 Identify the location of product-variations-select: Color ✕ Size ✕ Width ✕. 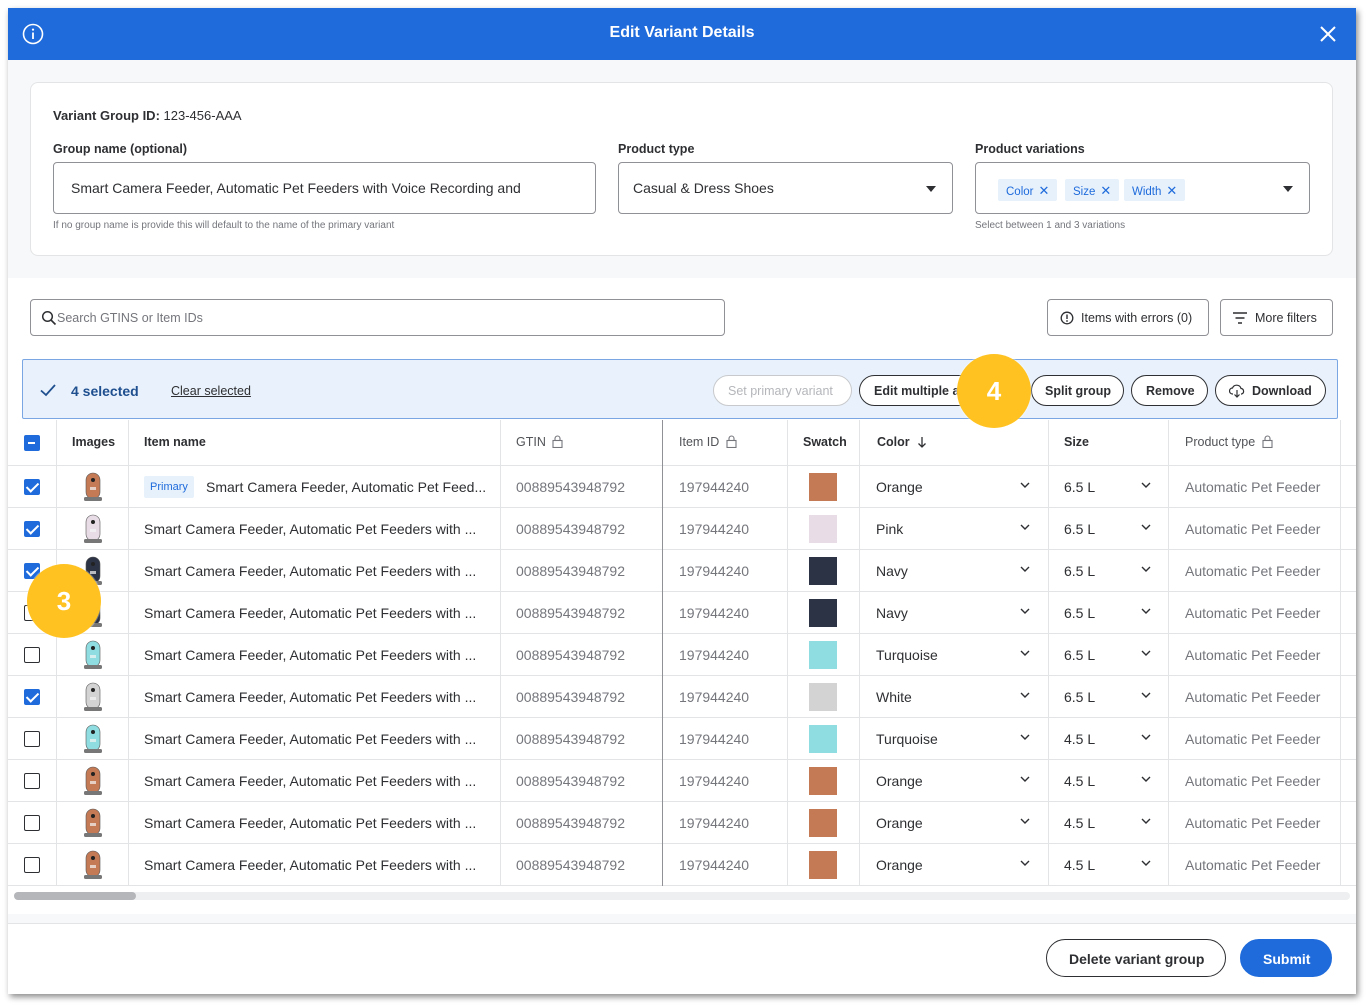
(1142, 188).